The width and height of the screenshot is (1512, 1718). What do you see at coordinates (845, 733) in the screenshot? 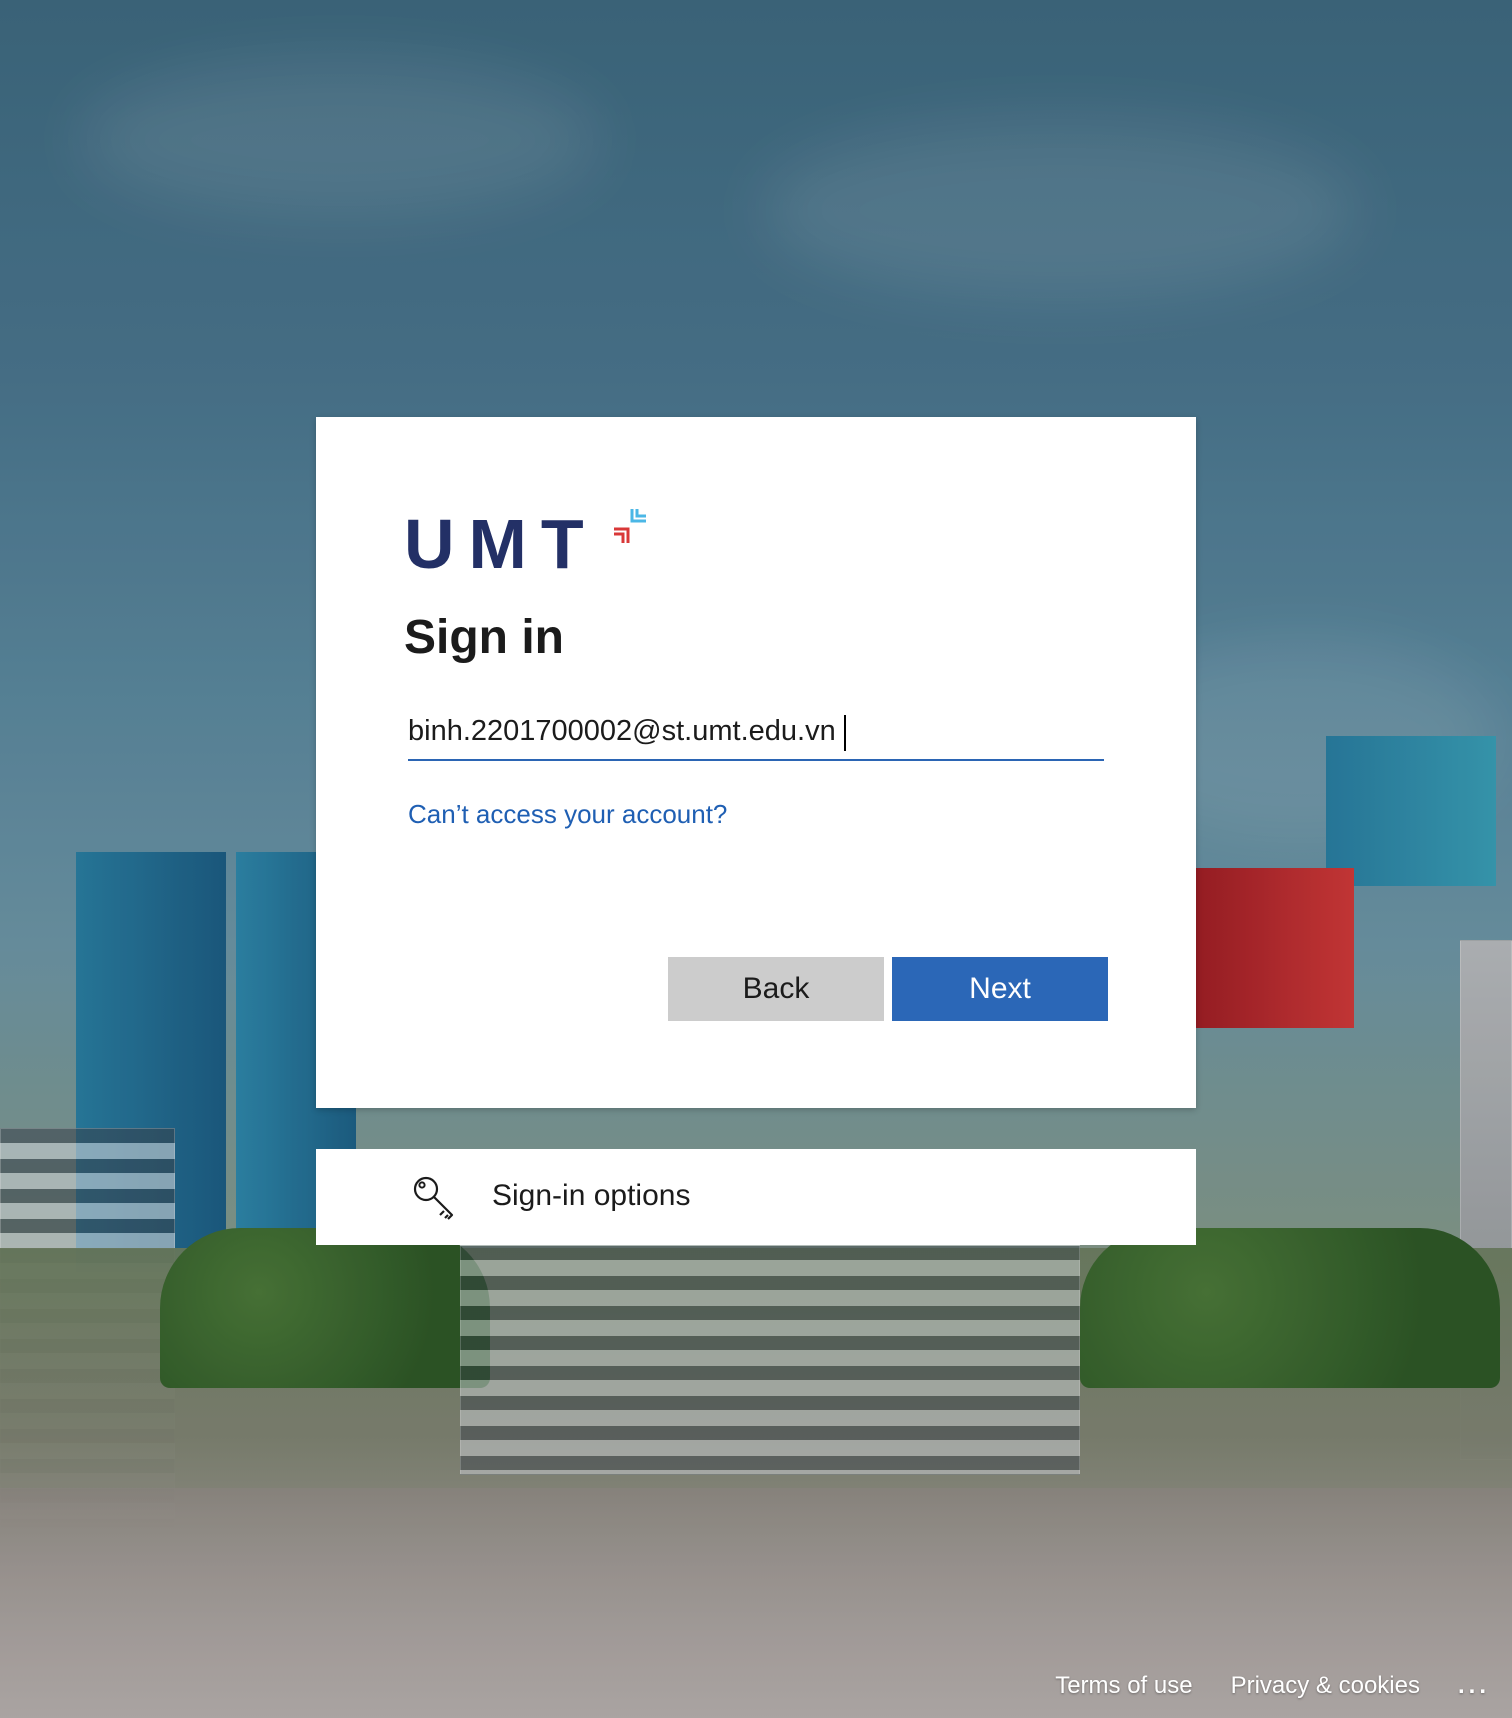
I see `text-caret` at bounding box center [845, 733].